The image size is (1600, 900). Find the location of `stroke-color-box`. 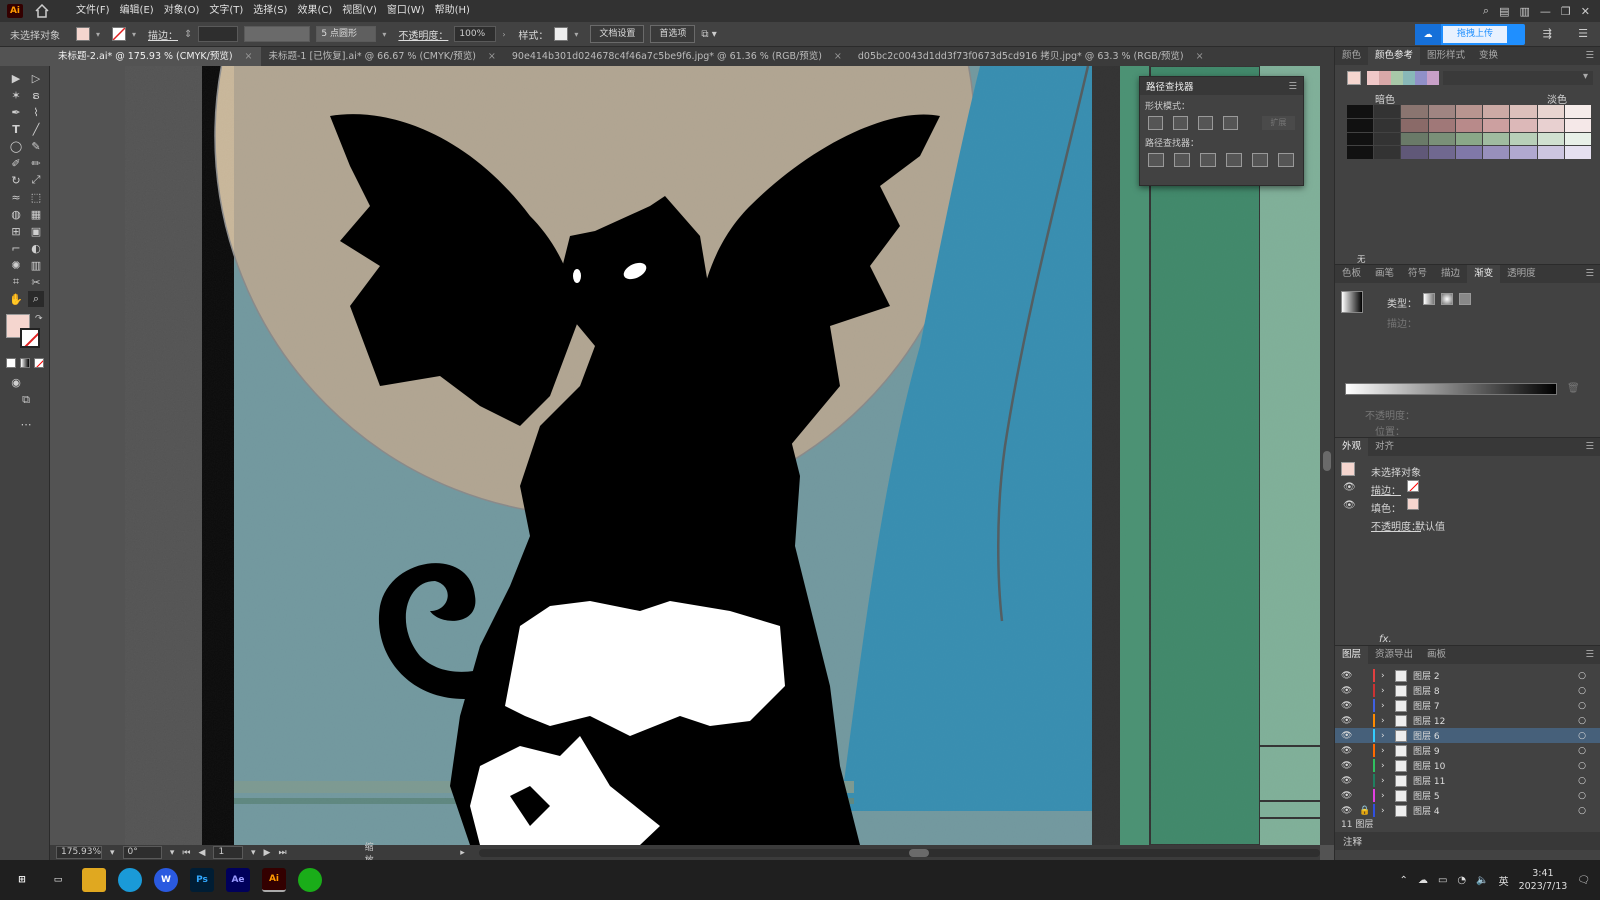

stroke-color-box is located at coordinates (30, 338).